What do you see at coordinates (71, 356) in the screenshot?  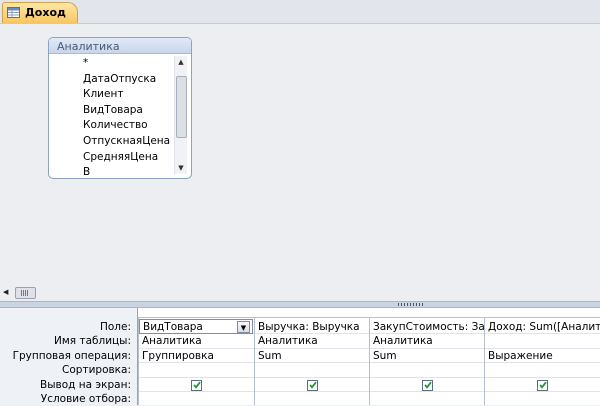 I see `row-label-group: Групповая операция:` at bounding box center [71, 356].